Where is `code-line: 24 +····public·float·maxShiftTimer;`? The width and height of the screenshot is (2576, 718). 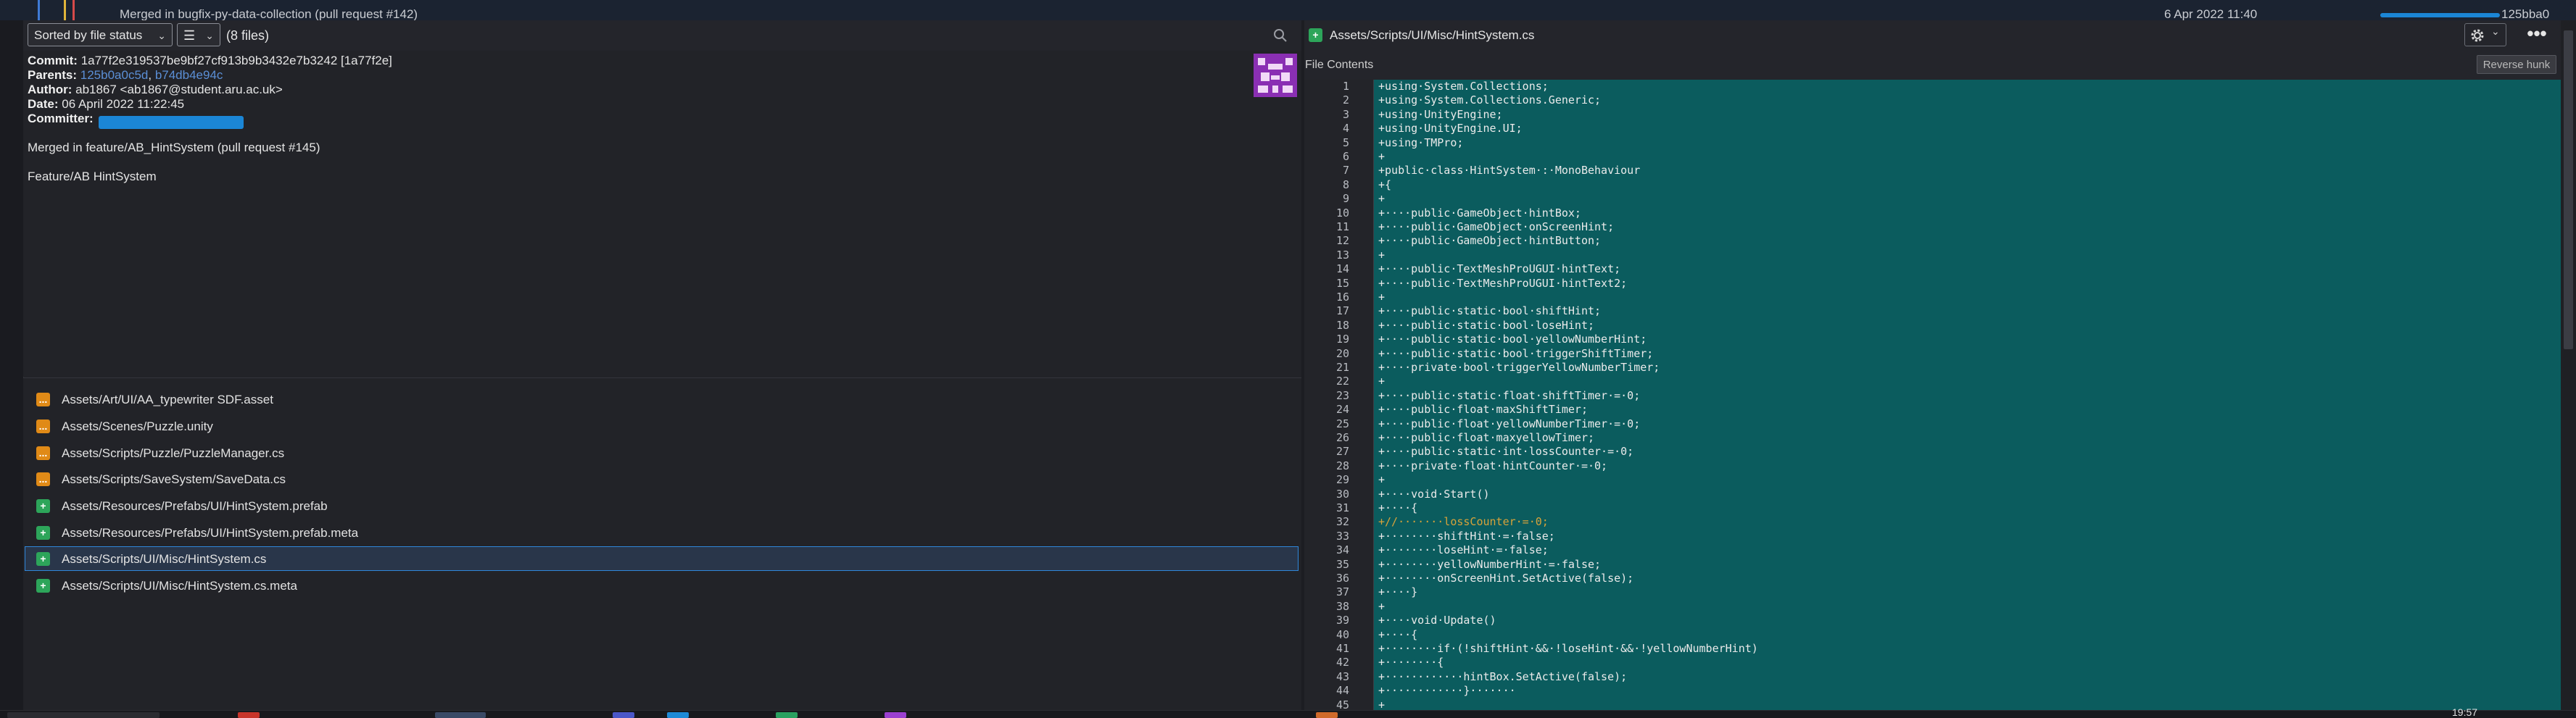
code-line: 24 +····public·float·maxShiftTimer; is located at coordinates (1933, 410).